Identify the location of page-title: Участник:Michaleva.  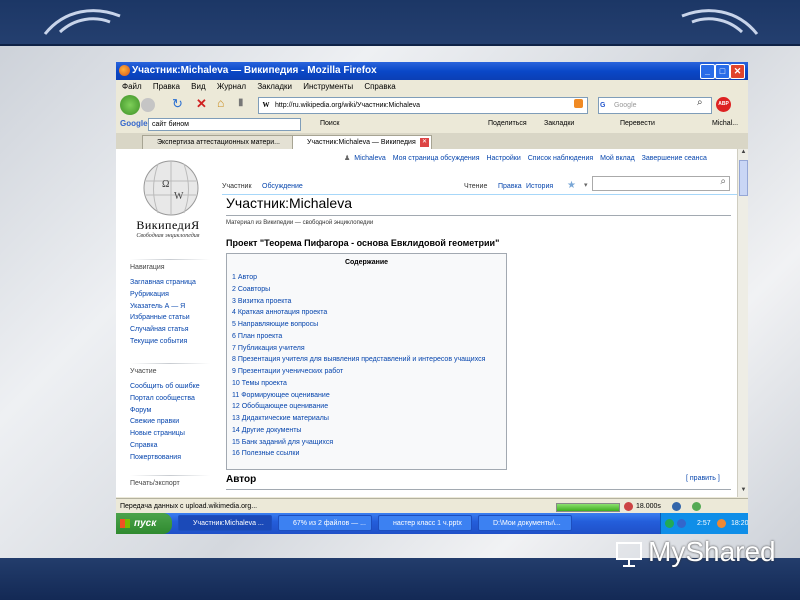
(289, 203).